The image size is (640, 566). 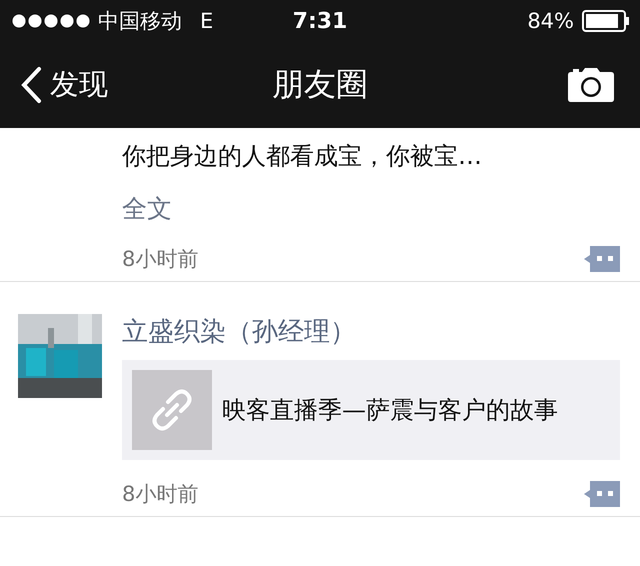 What do you see at coordinates (140, 21) in the screenshot?
I see `carrier-name: 中国移动` at bounding box center [140, 21].